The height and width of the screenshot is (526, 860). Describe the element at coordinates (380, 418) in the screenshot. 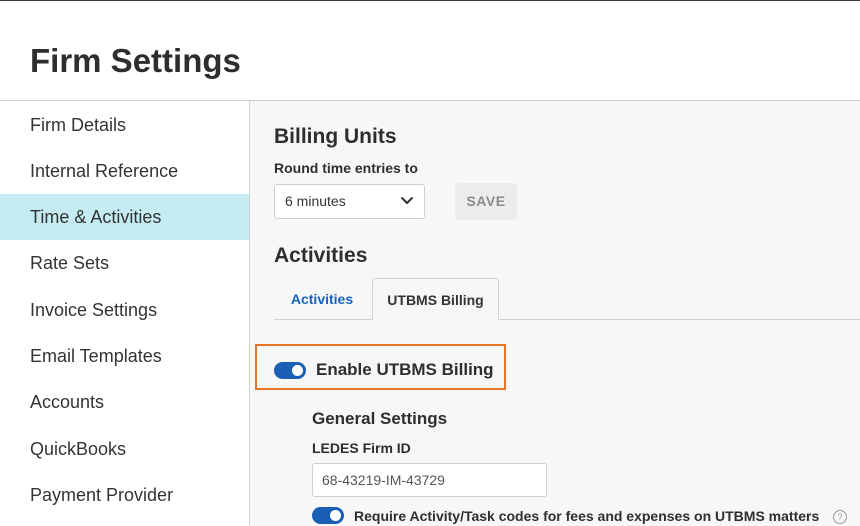

I see `general-settings-heading: General Settings` at that location.